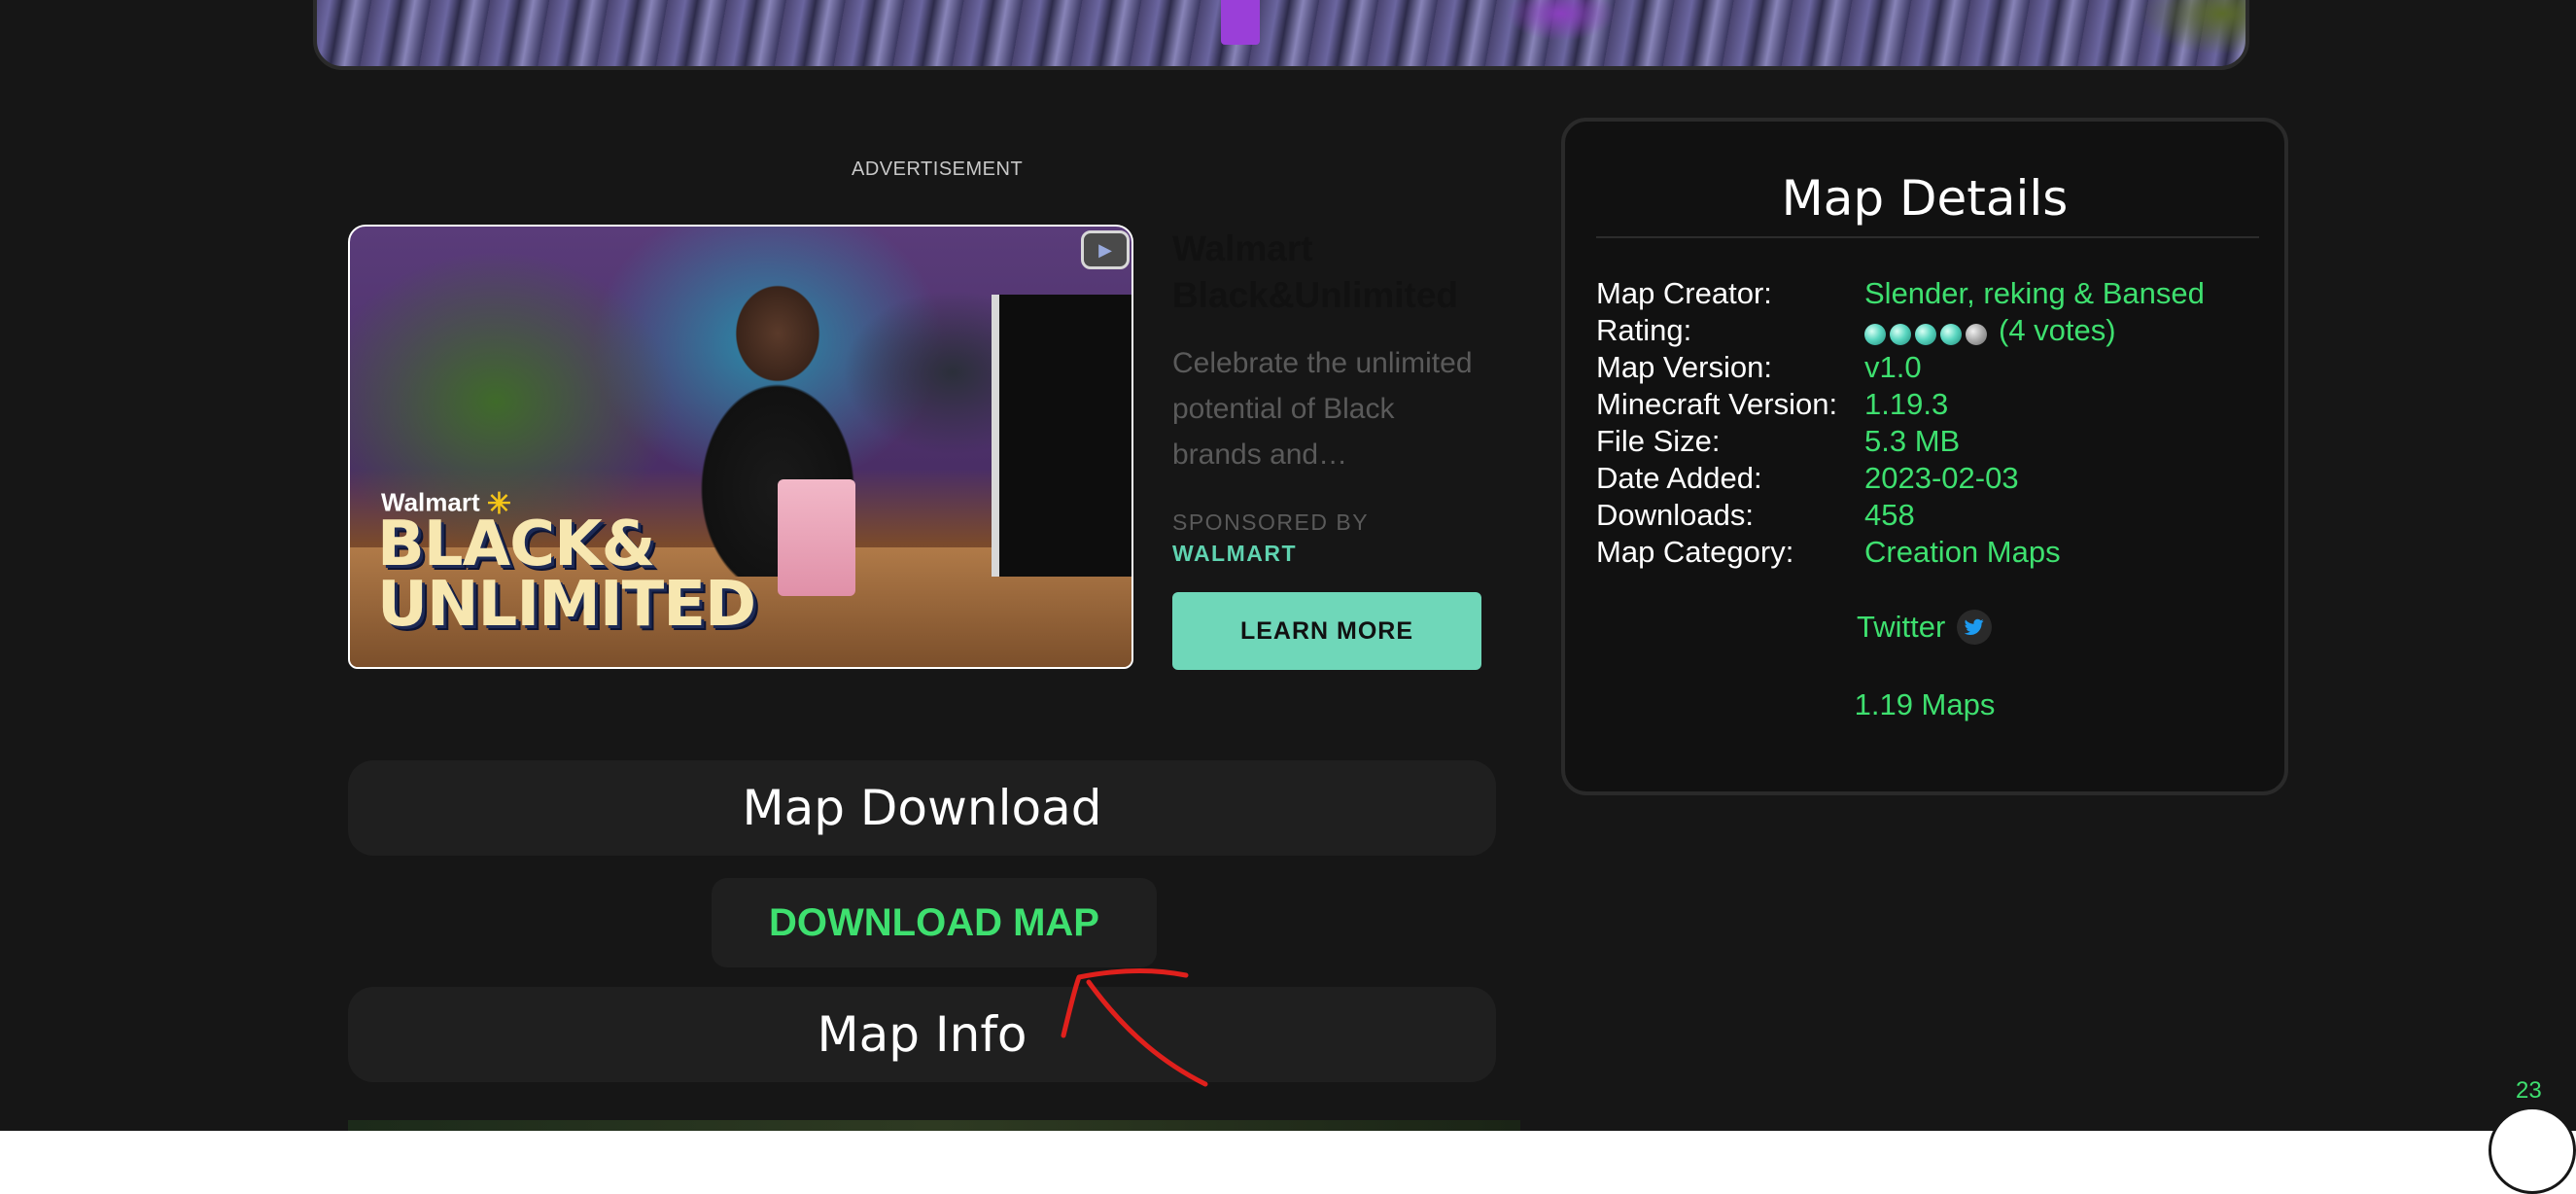  What do you see at coordinates (816, 537) in the screenshot?
I see `ad-image-product` at bounding box center [816, 537].